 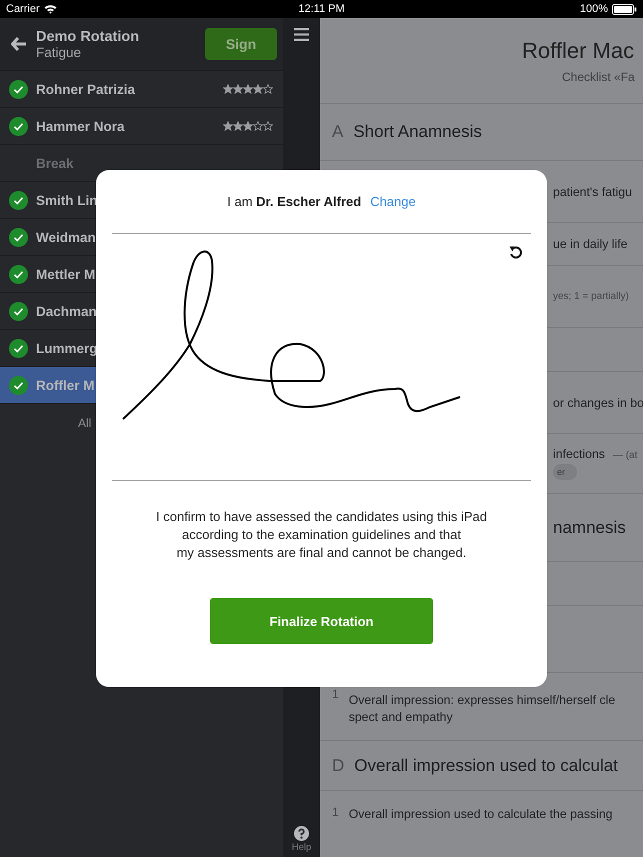 I want to click on checklist-item: Overall impression used to calculate the passing, so click(x=480, y=813).